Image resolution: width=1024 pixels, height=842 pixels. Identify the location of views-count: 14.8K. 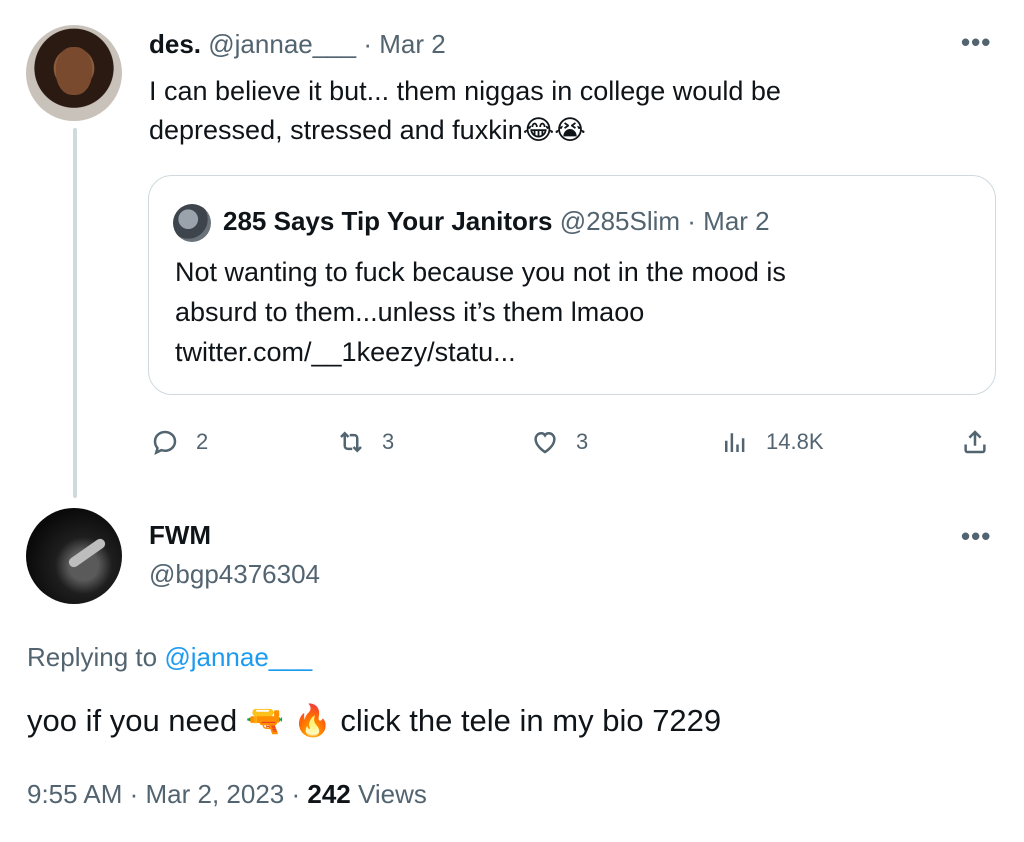
(795, 441).